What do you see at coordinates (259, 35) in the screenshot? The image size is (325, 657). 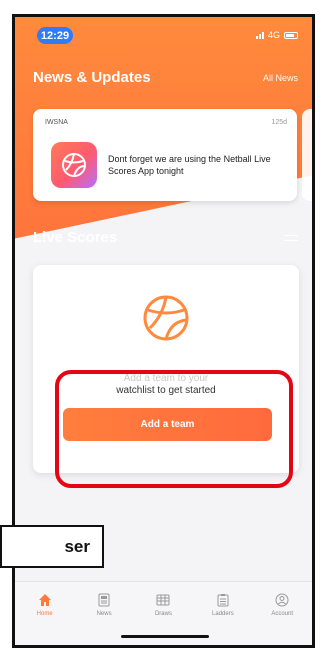 I see `signal-icon` at bounding box center [259, 35].